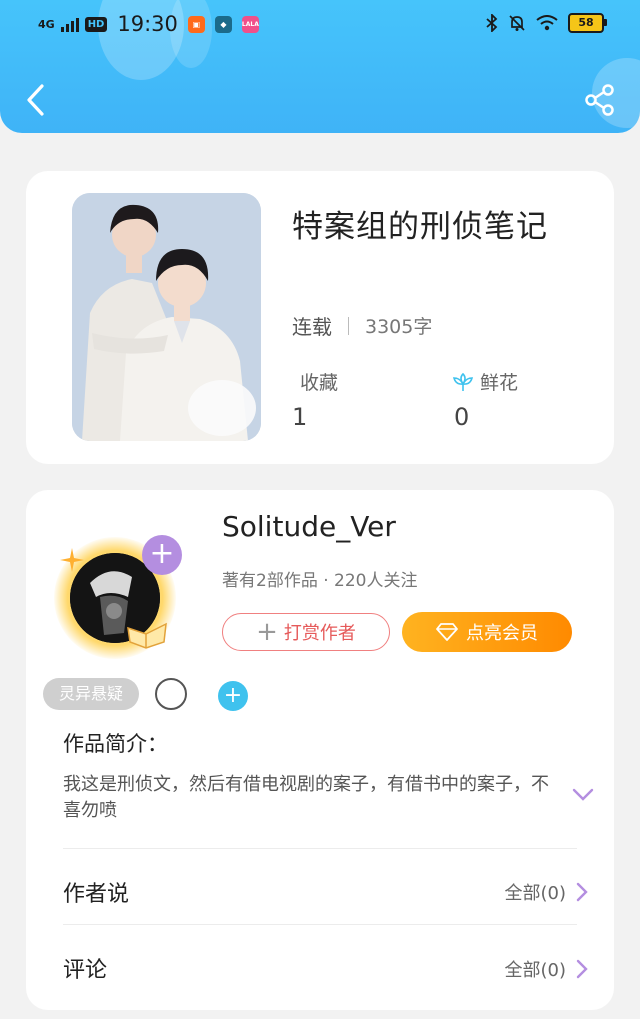 Image resolution: width=640 pixels, height=1019 pixels. What do you see at coordinates (492, 23) in the screenshot?
I see `bluetooth-icon` at bounding box center [492, 23].